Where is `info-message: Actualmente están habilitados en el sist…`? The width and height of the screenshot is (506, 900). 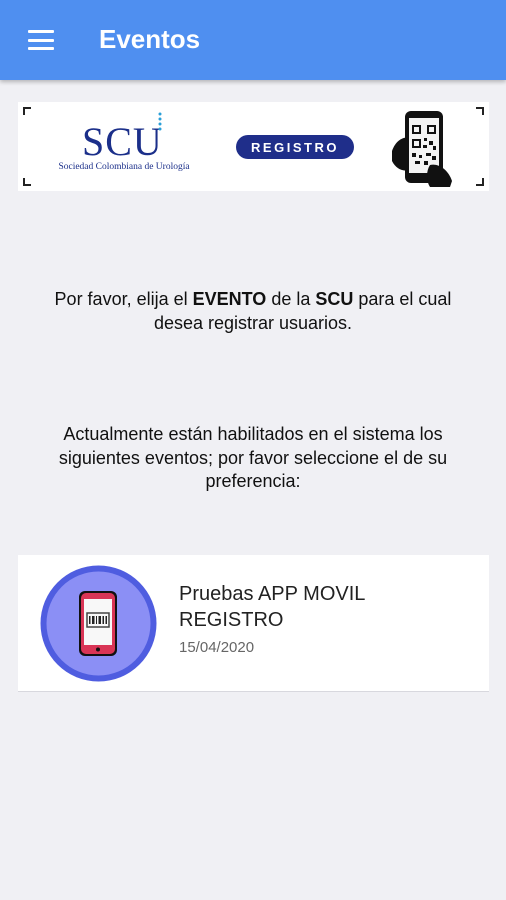 info-message: Actualmente están habilitados en el sist… is located at coordinates (253, 457).